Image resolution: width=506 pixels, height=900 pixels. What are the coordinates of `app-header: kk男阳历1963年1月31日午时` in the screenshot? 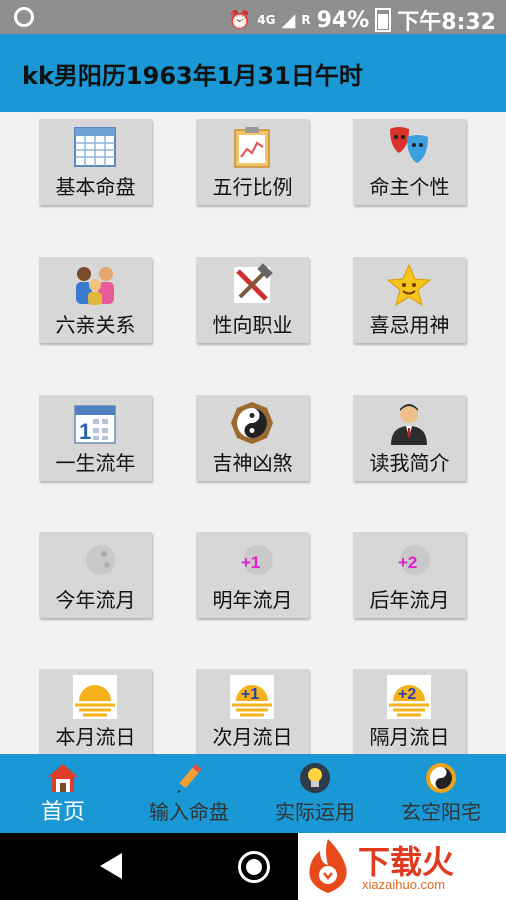 It's located at (253, 73).